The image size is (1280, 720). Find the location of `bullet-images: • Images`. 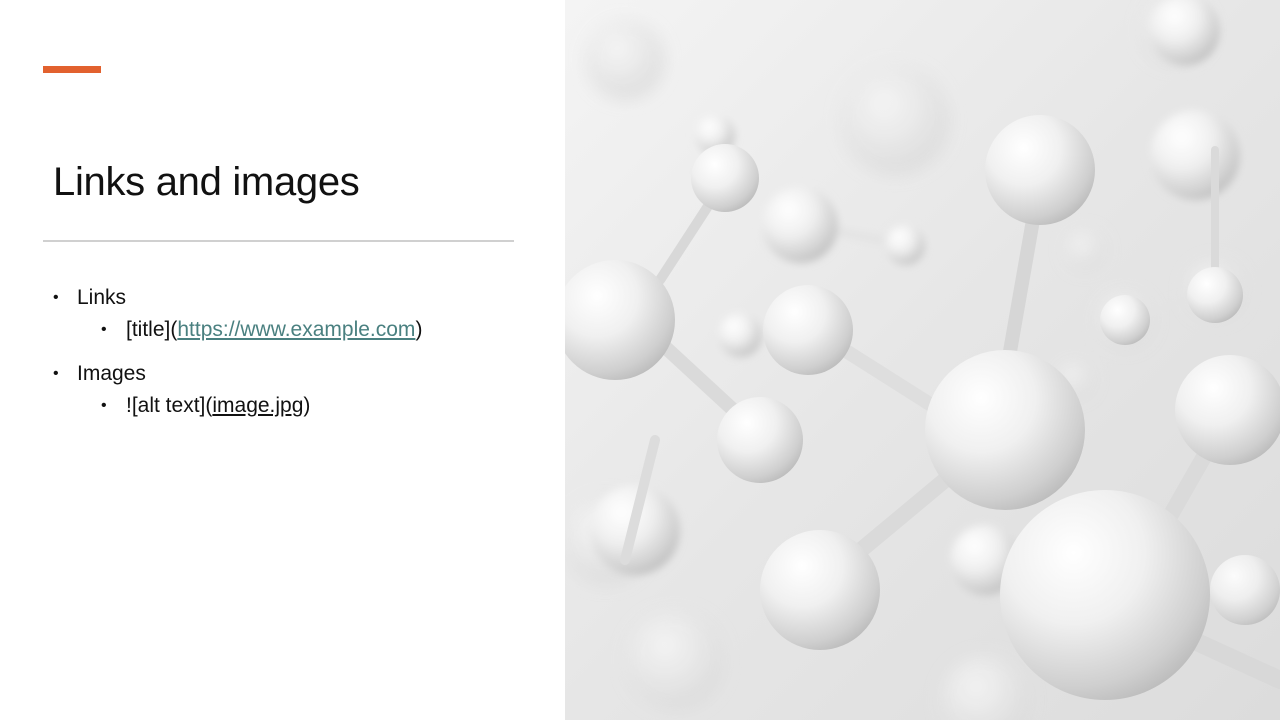

bullet-images: • Images is located at coordinates (288, 374).